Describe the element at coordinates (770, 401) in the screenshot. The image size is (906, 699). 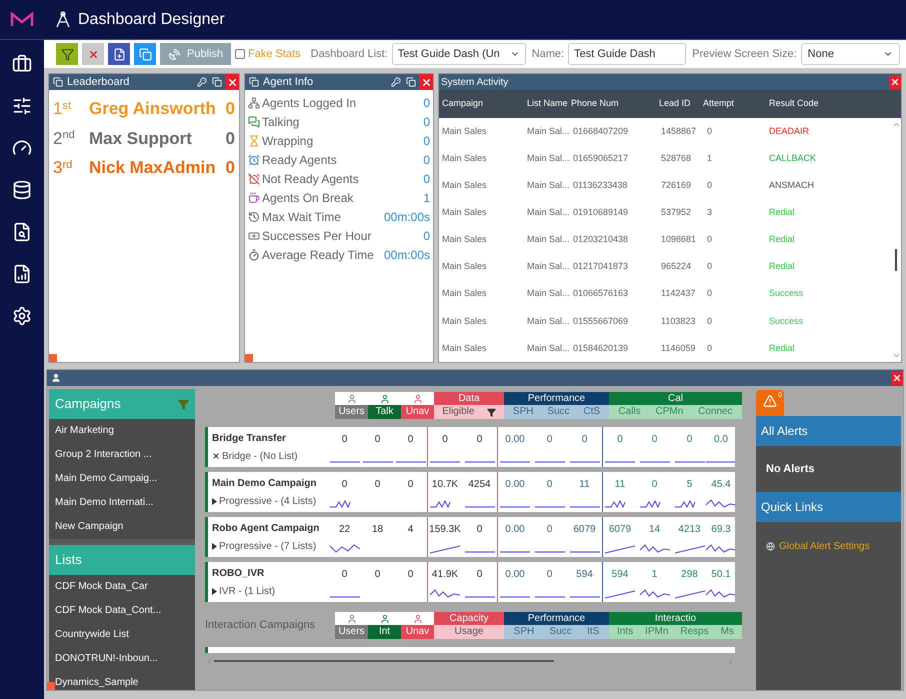
I see `warning-icon` at that location.